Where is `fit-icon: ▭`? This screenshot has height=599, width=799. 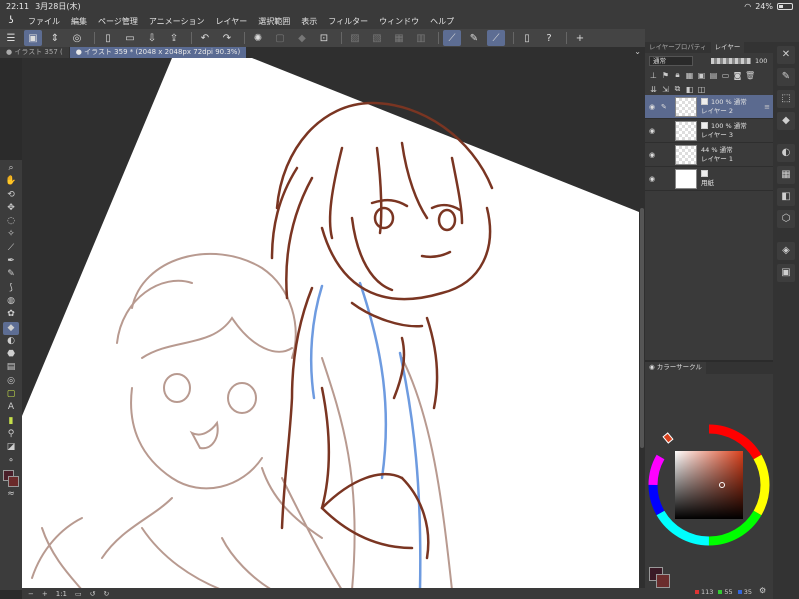 fit-icon: ▭ is located at coordinates (78, 594).